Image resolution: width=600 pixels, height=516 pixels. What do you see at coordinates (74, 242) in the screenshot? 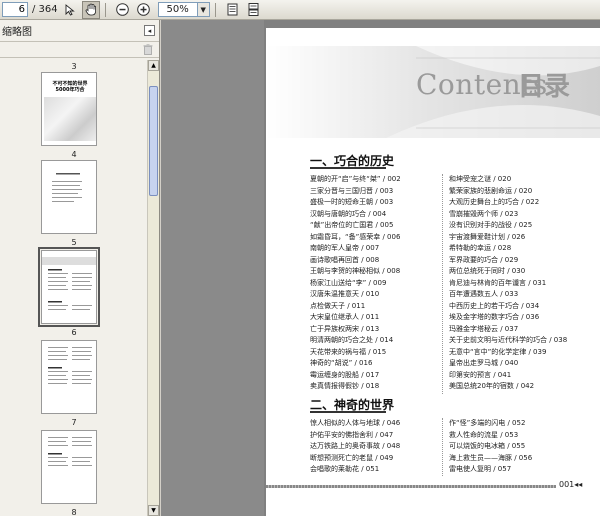
I see `thumbnail-label: 5` at bounding box center [74, 242].